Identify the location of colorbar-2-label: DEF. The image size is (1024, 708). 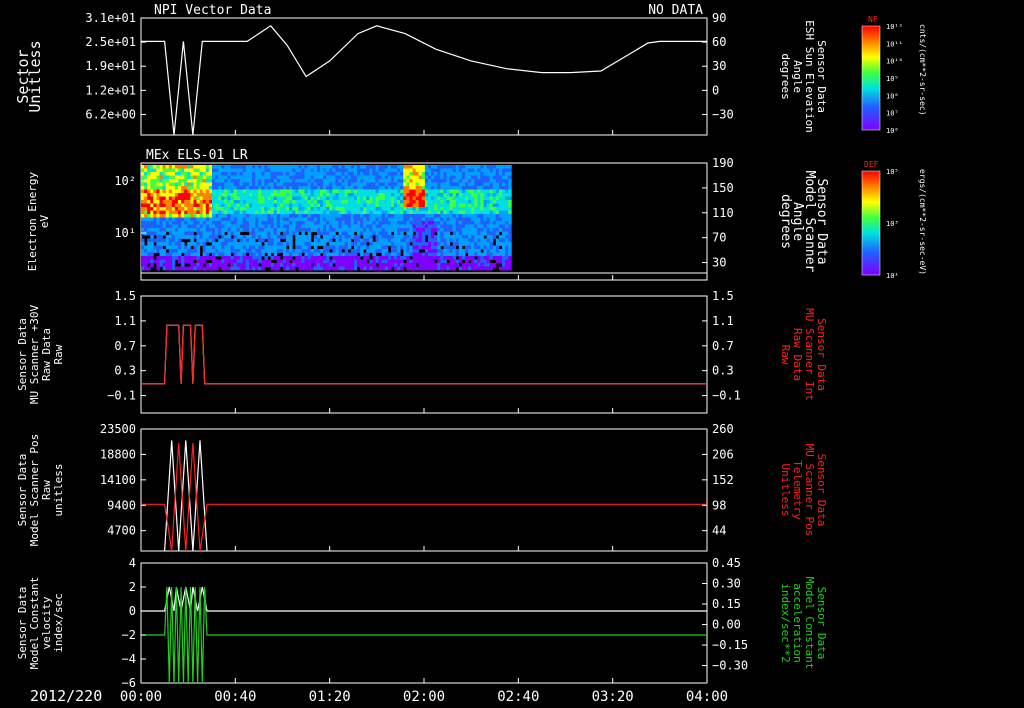
(871, 164).